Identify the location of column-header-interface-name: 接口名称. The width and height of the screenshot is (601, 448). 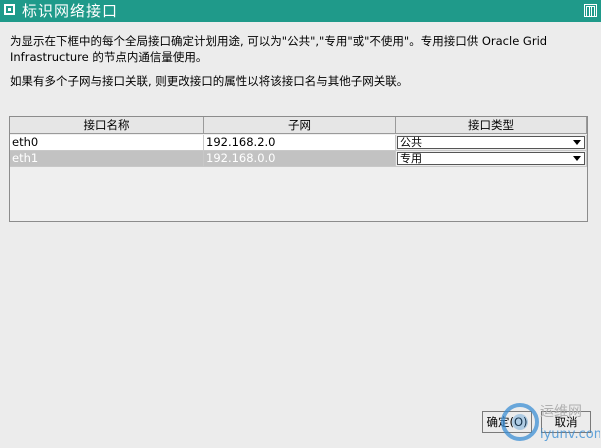
(107, 125).